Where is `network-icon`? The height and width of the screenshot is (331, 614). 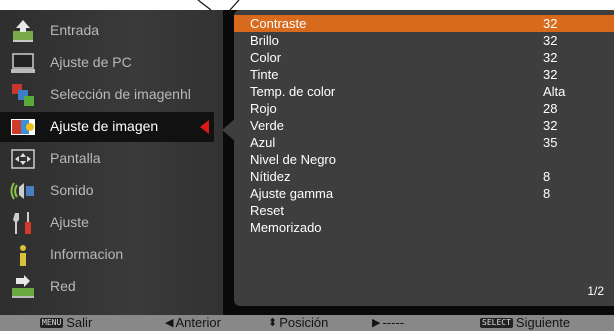 network-icon is located at coordinates (23, 286).